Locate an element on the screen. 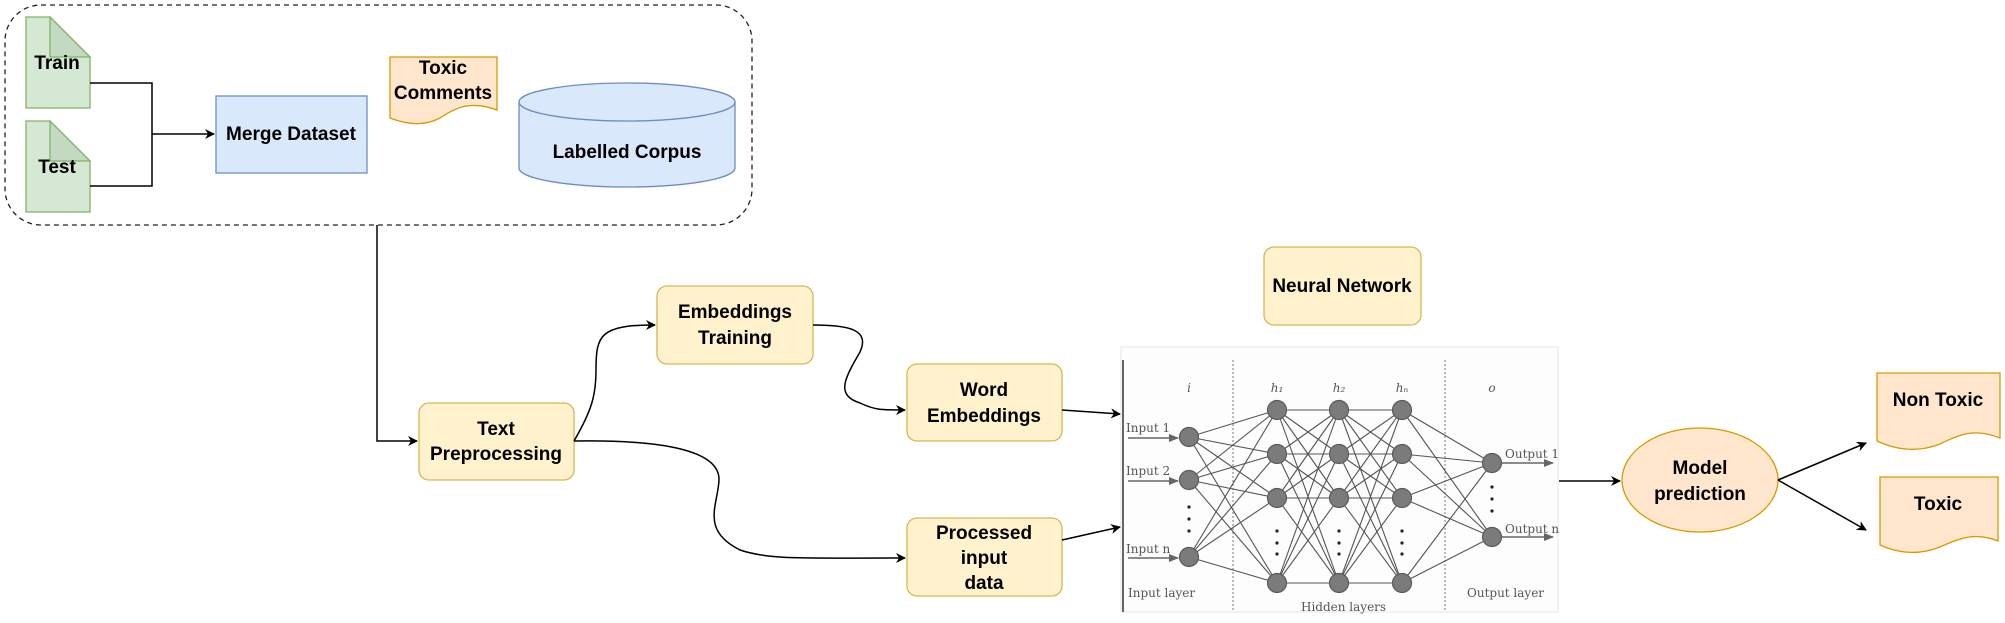 The width and height of the screenshot is (2005, 623). neural-network-box: Neural Network is located at coordinates (1342, 286).